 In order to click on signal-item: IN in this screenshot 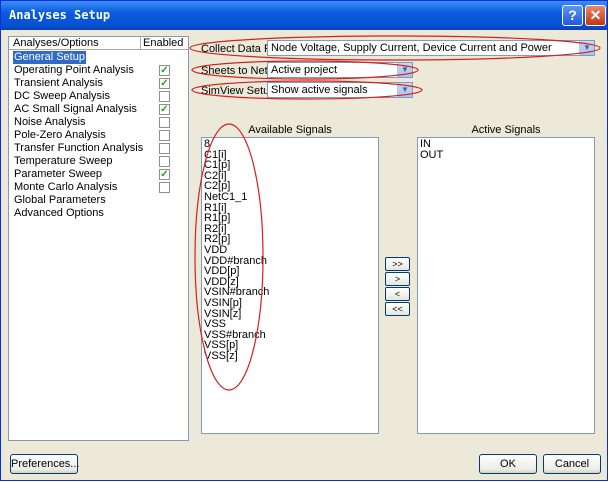, I will do `click(425, 144)`.